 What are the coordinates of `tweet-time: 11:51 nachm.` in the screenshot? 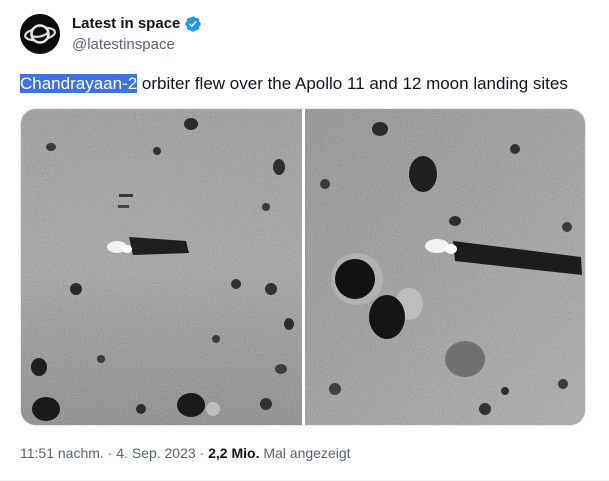 It's located at (62, 453).